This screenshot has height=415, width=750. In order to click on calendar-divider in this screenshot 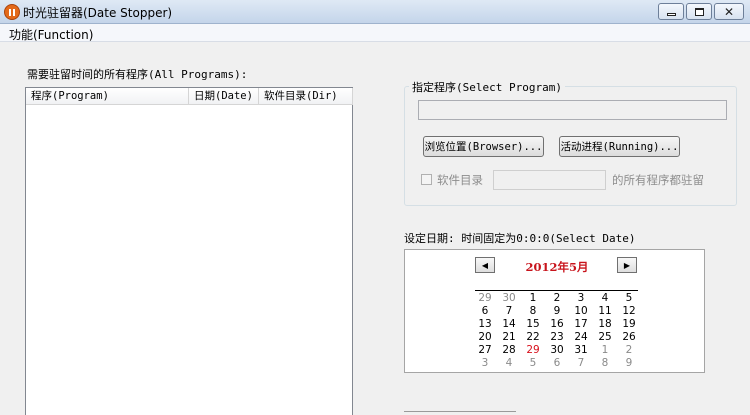, I will do `click(556, 290)`.